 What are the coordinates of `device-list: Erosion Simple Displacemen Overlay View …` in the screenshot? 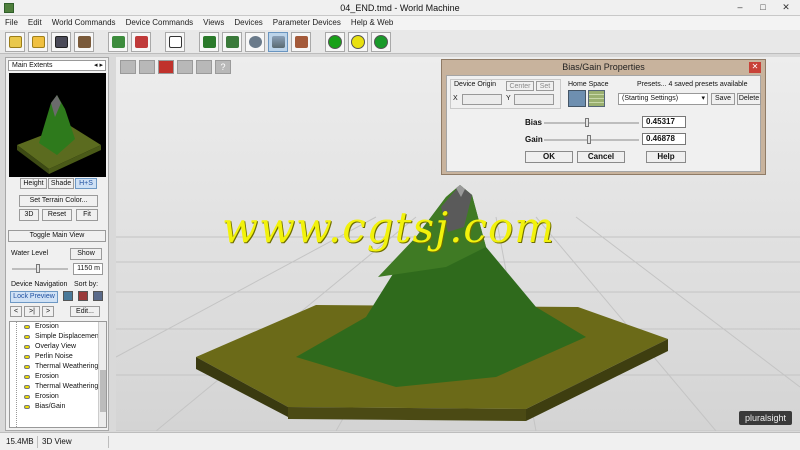 It's located at (58, 374).